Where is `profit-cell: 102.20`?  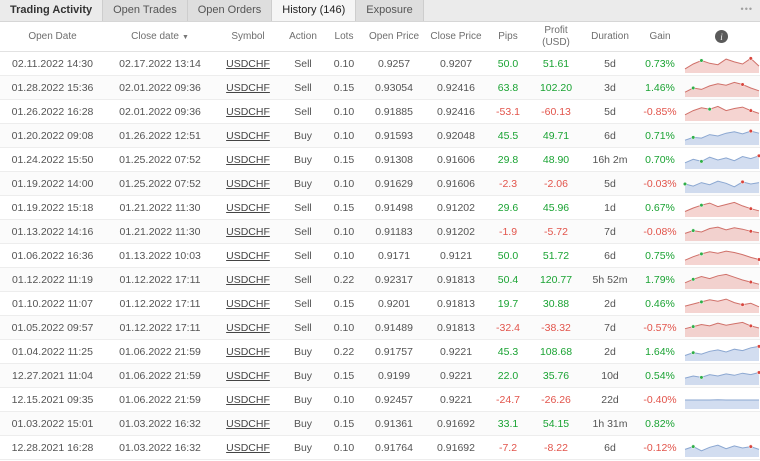 profit-cell: 102.20 is located at coordinates (556, 87).